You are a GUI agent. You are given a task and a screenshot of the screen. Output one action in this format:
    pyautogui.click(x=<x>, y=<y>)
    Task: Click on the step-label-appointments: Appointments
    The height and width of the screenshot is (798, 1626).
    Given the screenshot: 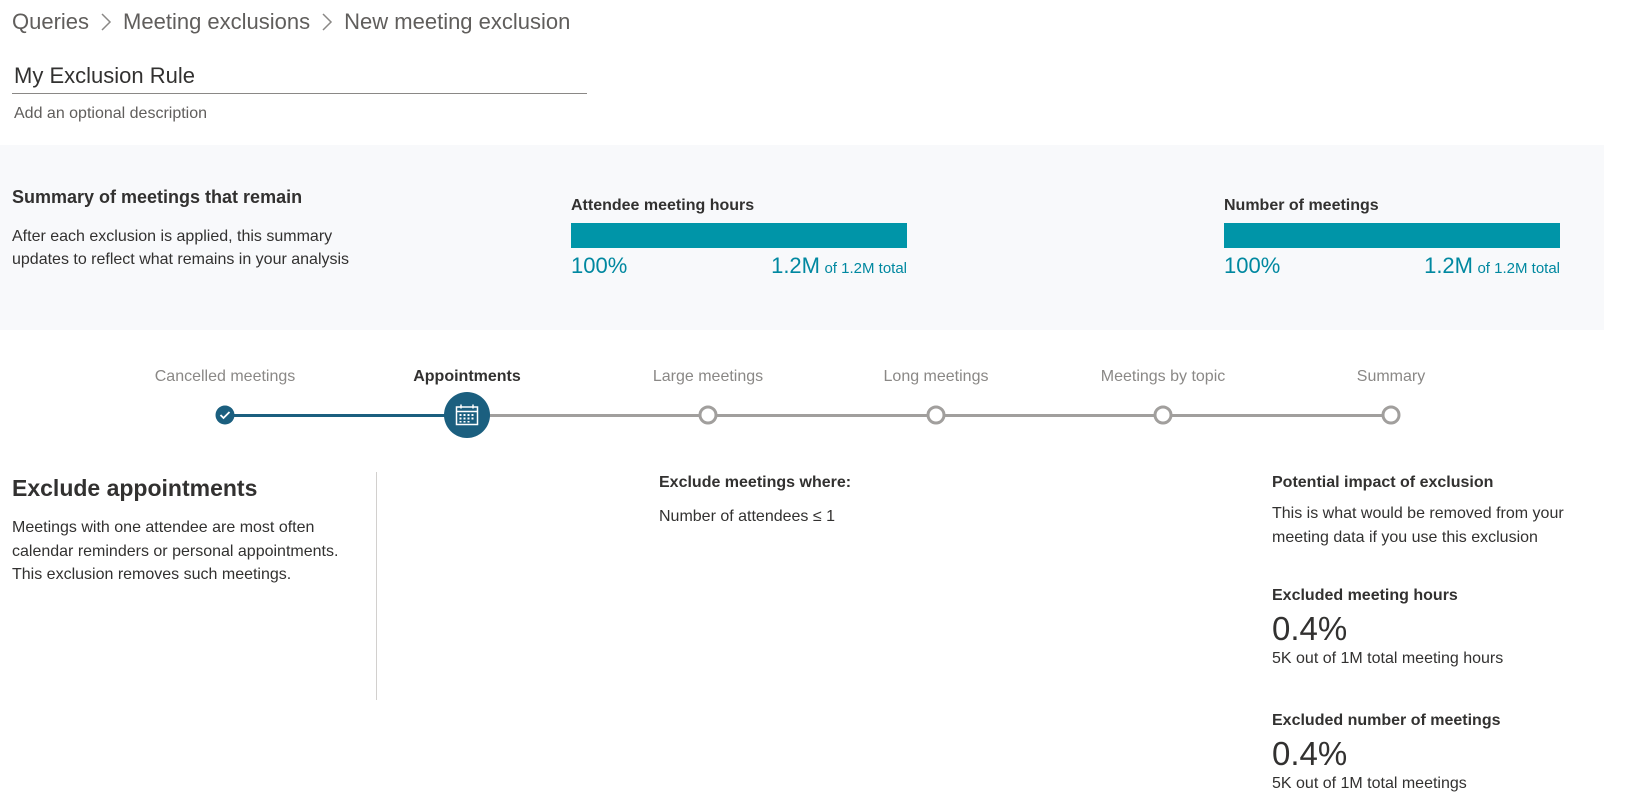 What is the action you would take?
    pyautogui.click(x=467, y=377)
    